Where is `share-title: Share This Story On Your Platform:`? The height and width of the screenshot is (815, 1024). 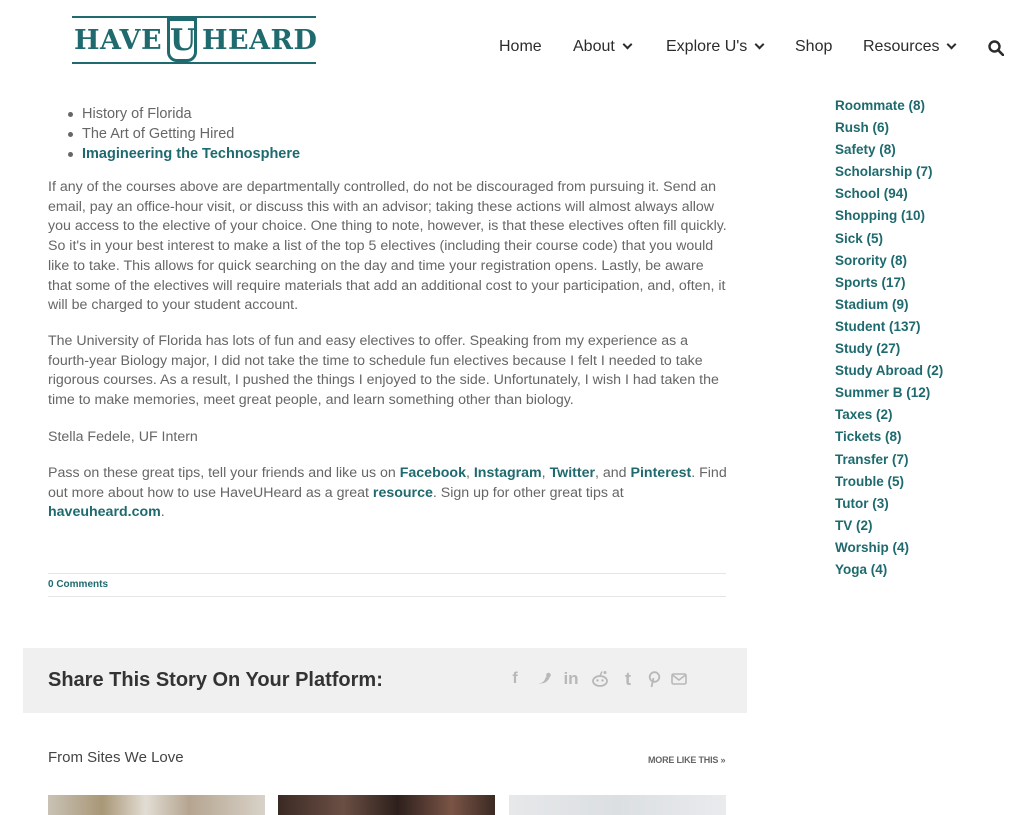 share-title: Share This Story On Your Platform: is located at coordinates (215, 680).